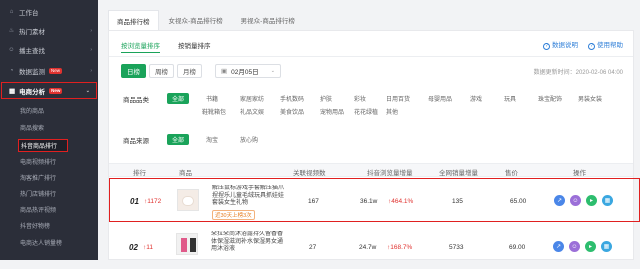 The height and width of the screenshot is (269, 640). I want to click on category-chip: 鞋靴箱包, so click(214, 111).